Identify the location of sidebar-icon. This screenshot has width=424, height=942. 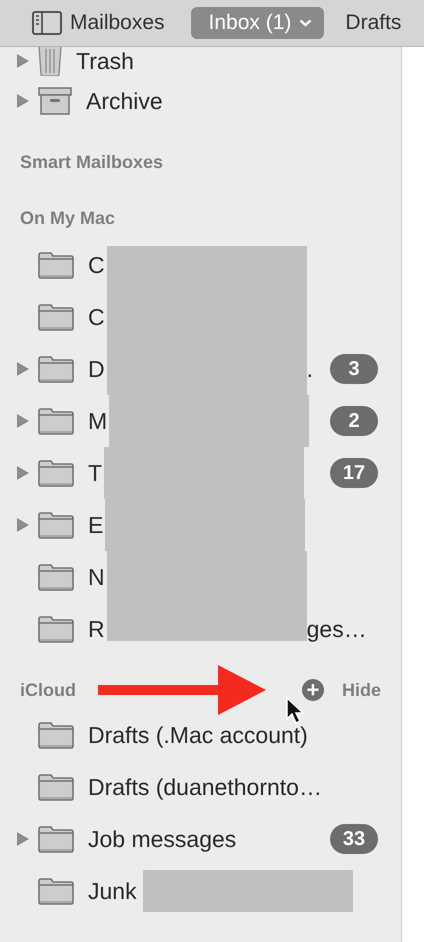
(47, 23).